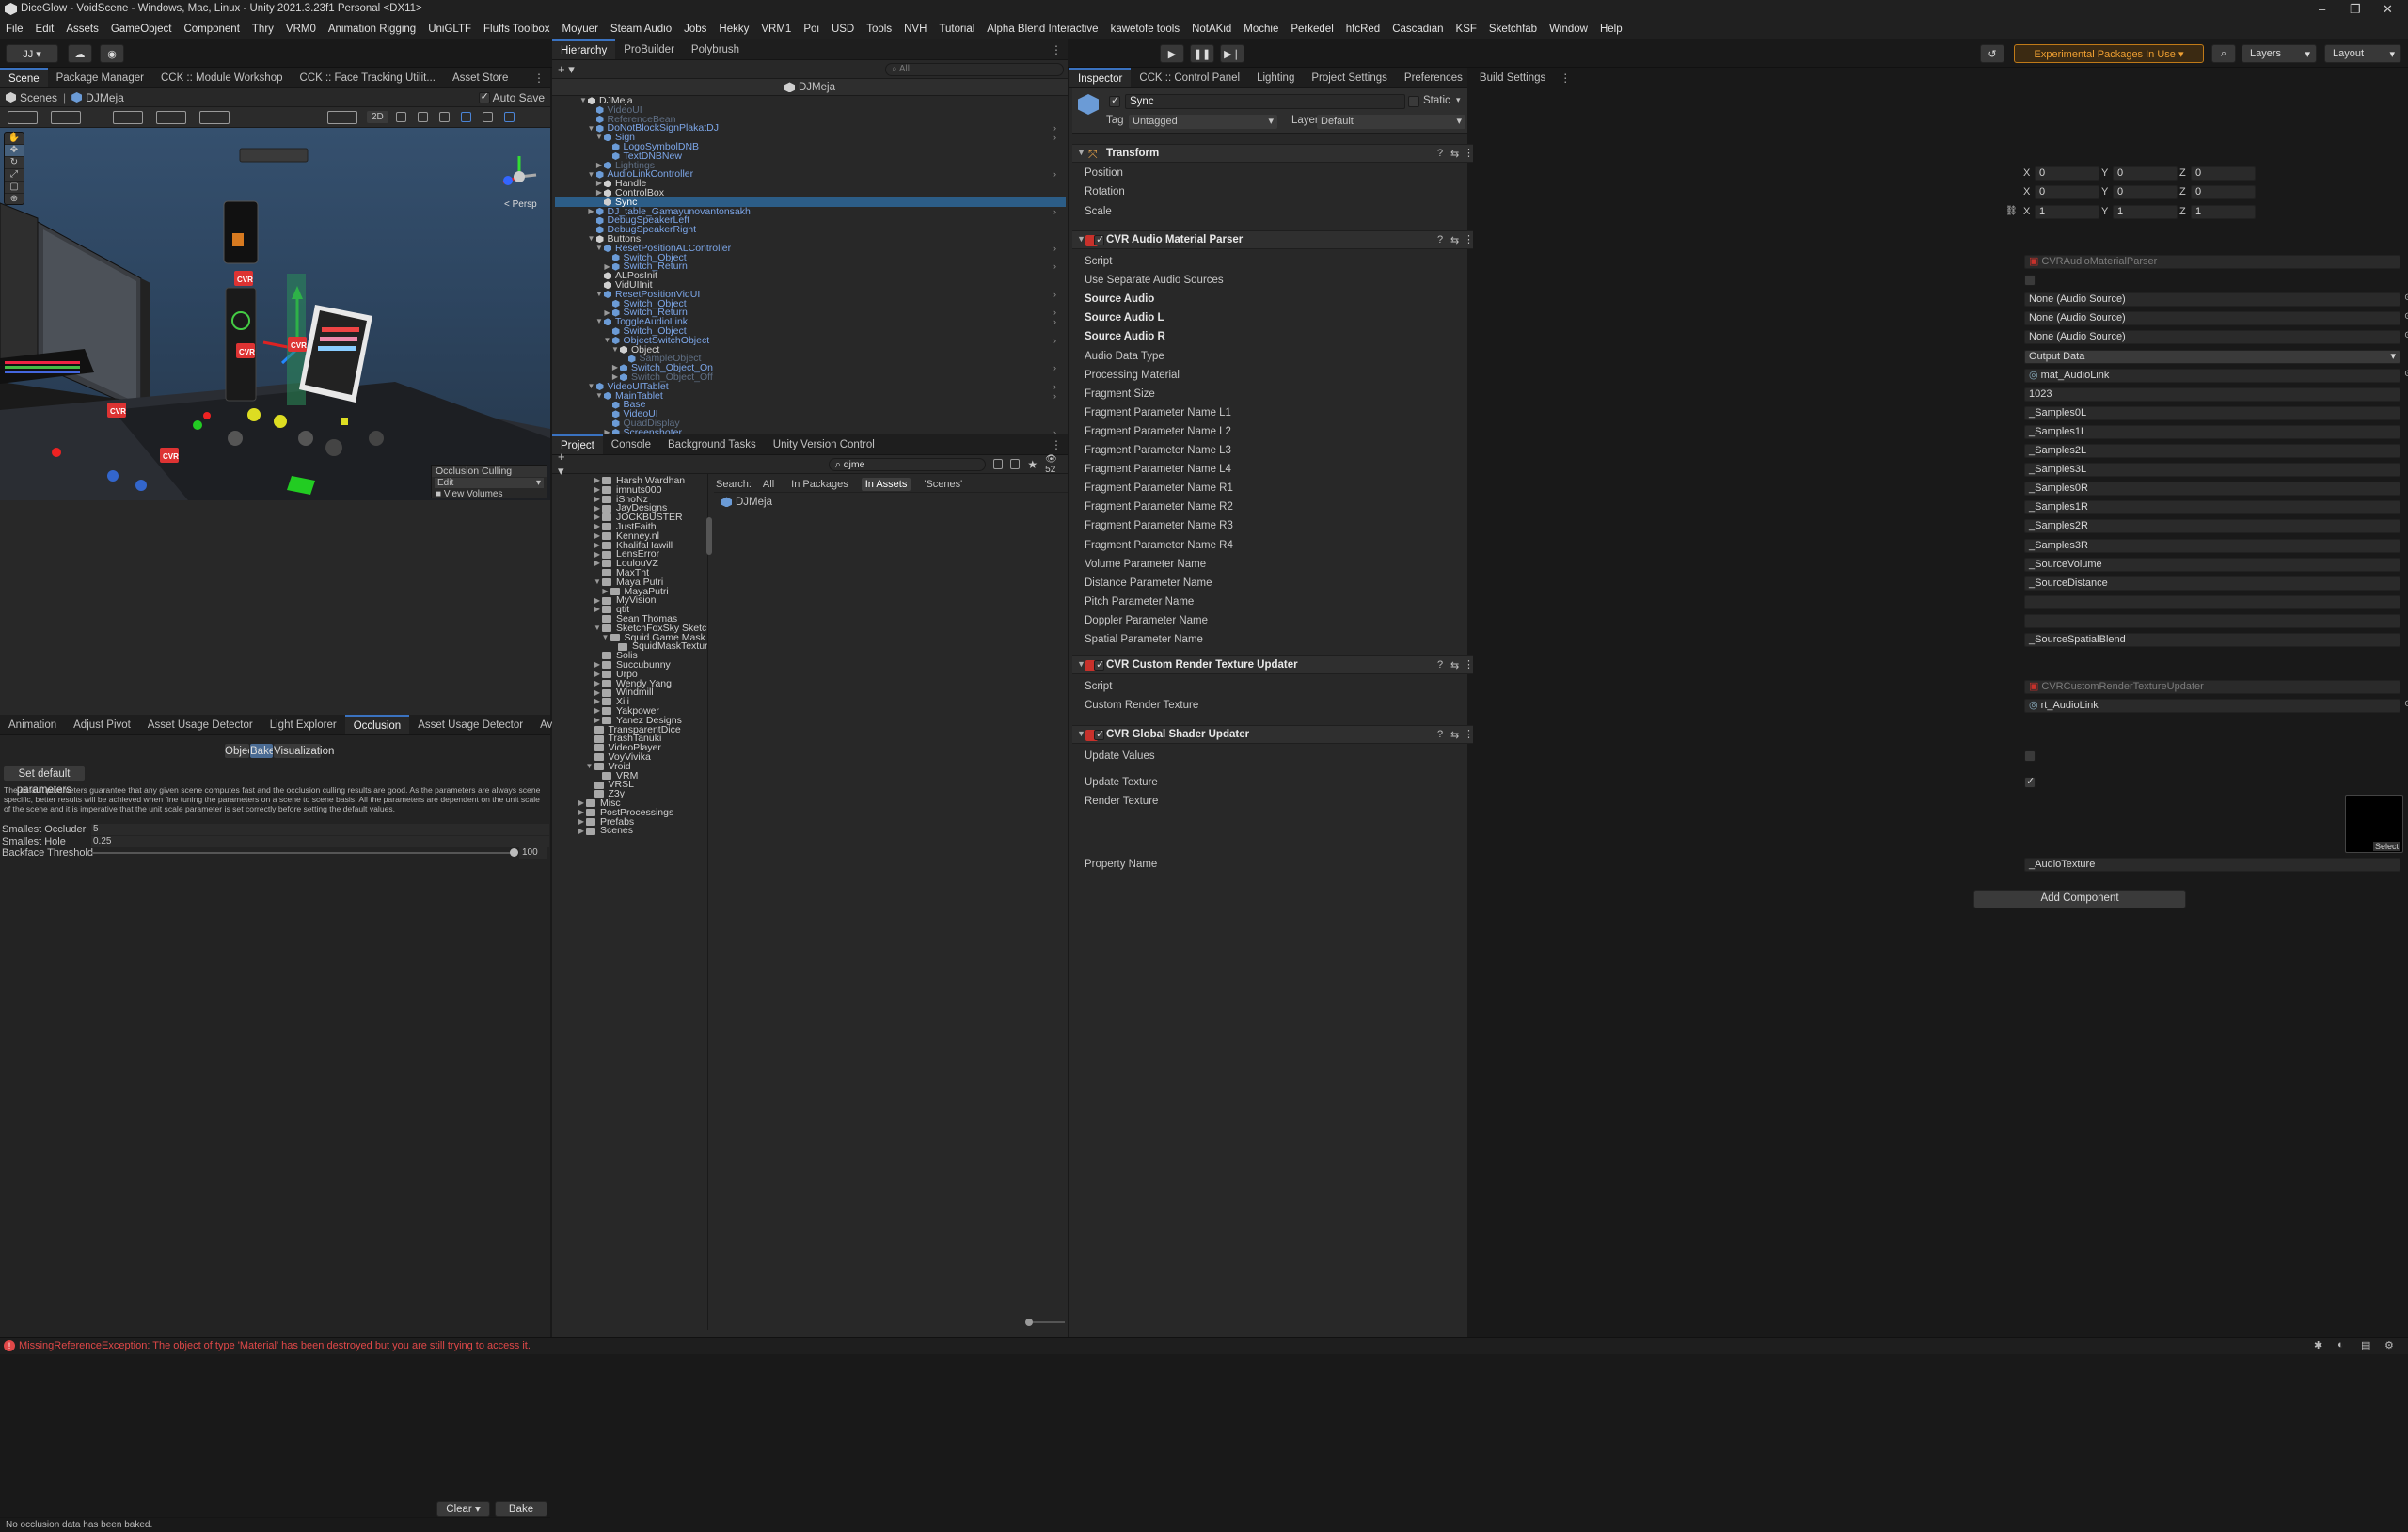 The width and height of the screenshot is (2408, 1532). Describe the element at coordinates (811, 29) in the screenshot. I see `menu-item-poi: Poi` at that location.